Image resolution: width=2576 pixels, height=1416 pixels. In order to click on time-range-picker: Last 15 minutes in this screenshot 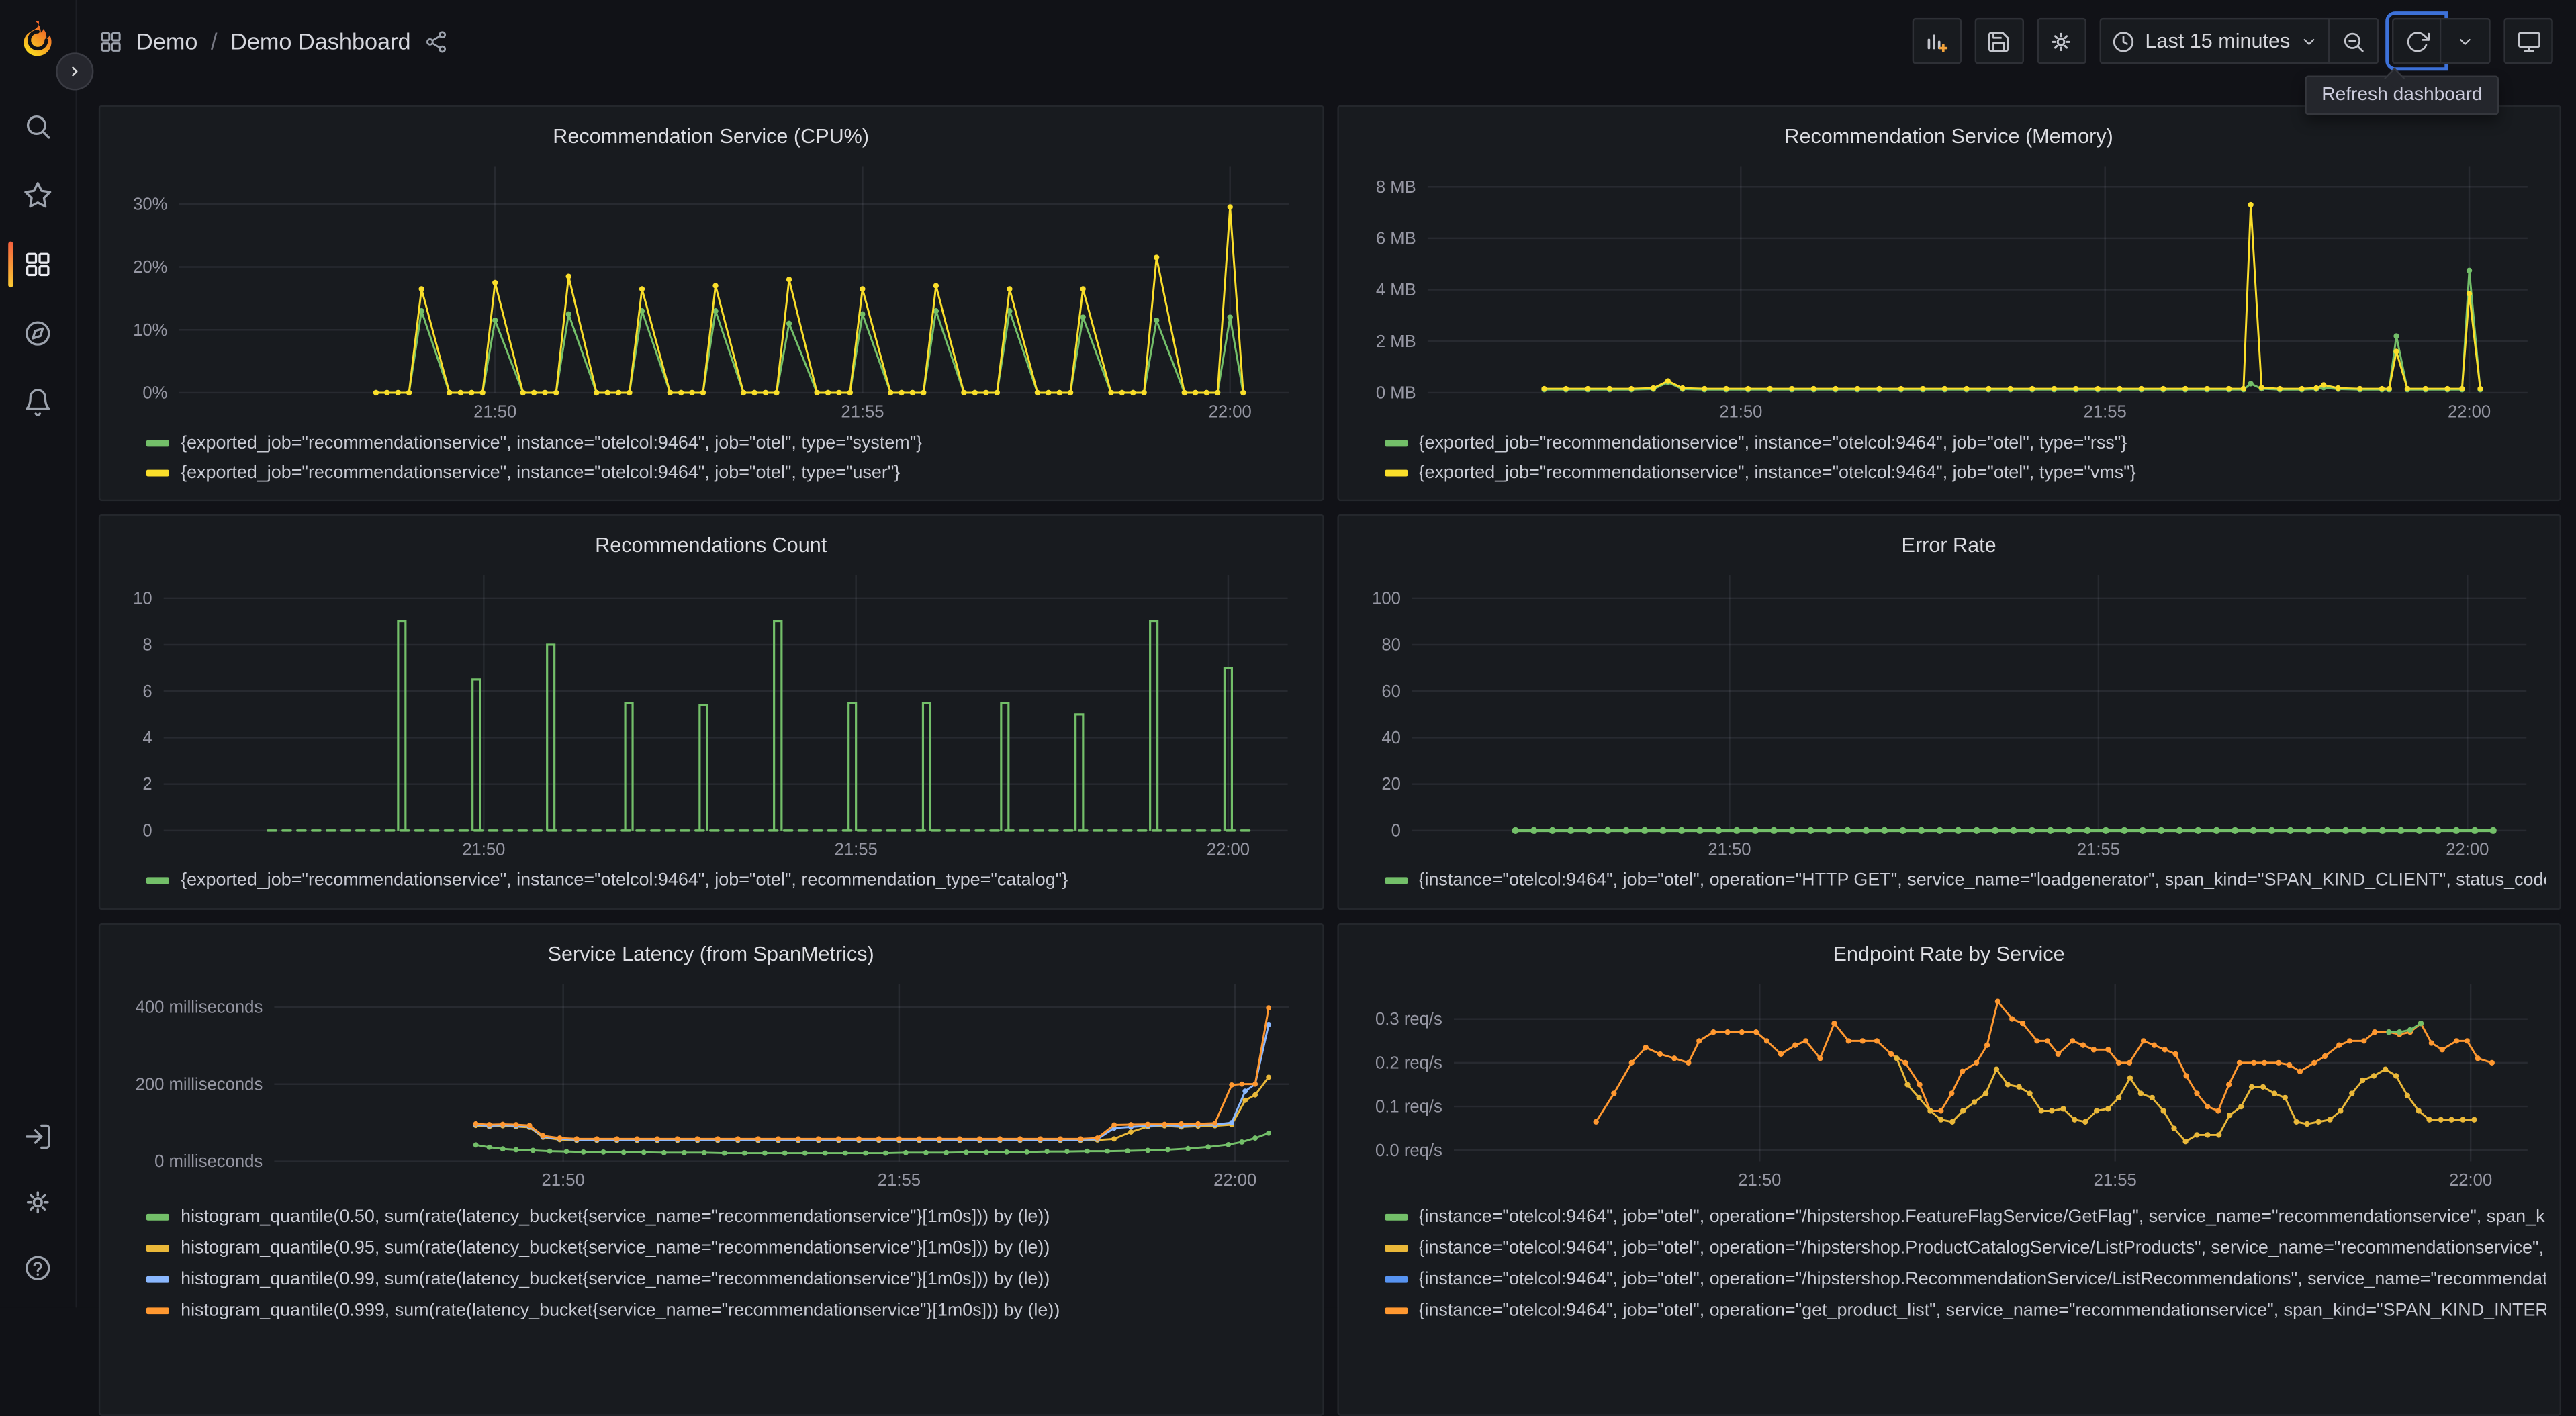, I will do `click(2214, 40)`.